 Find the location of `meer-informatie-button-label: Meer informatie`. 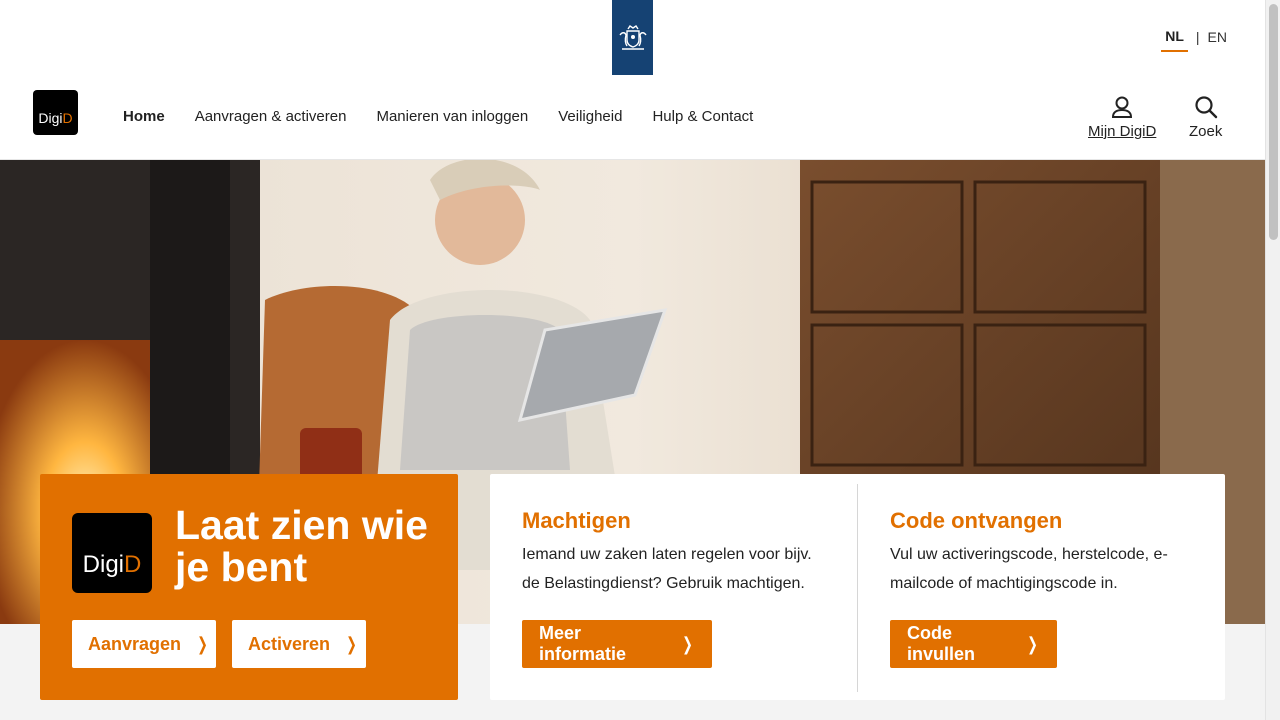

meer-informatie-button-label: Meer informatie is located at coordinates (583, 643).